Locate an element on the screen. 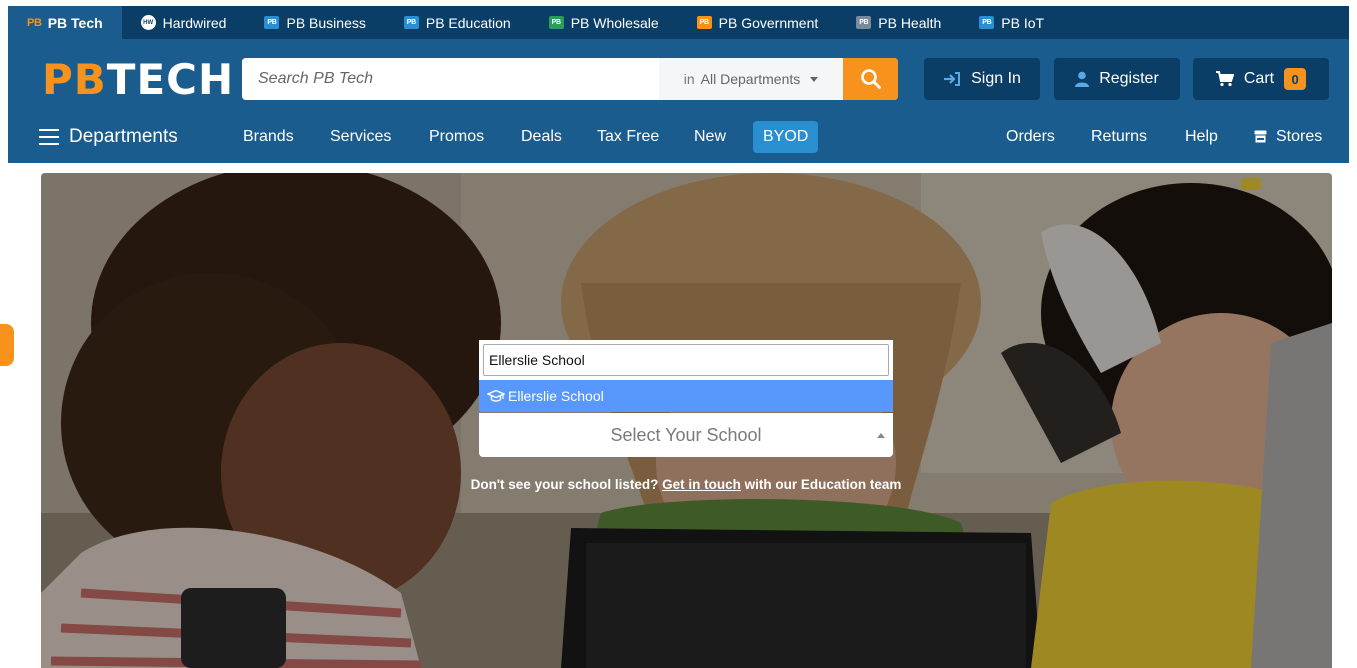 The image size is (1357, 668). get-in-touch-link: Get in touch is located at coordinates (701, 484).